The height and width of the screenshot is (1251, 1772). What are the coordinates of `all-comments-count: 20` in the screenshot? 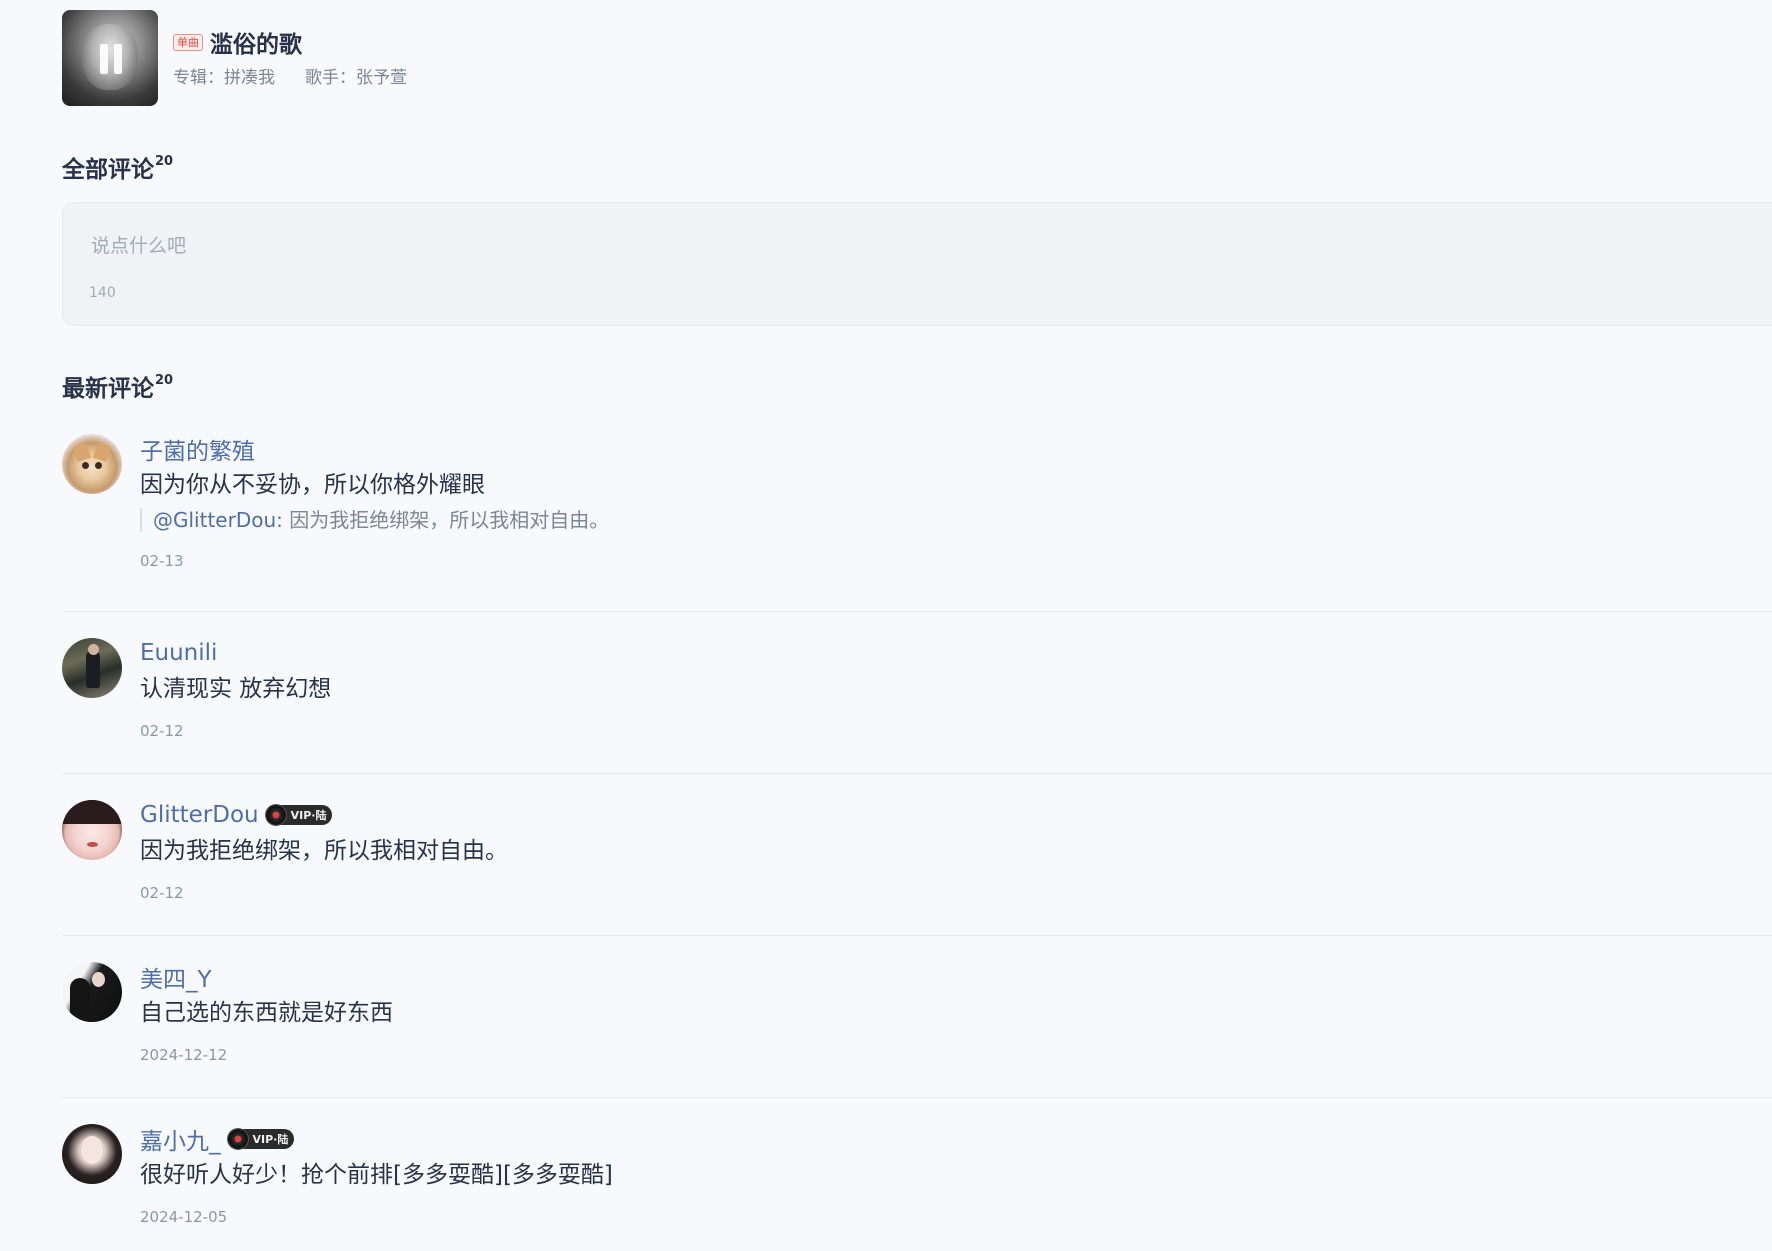 It's located at (164, 162).